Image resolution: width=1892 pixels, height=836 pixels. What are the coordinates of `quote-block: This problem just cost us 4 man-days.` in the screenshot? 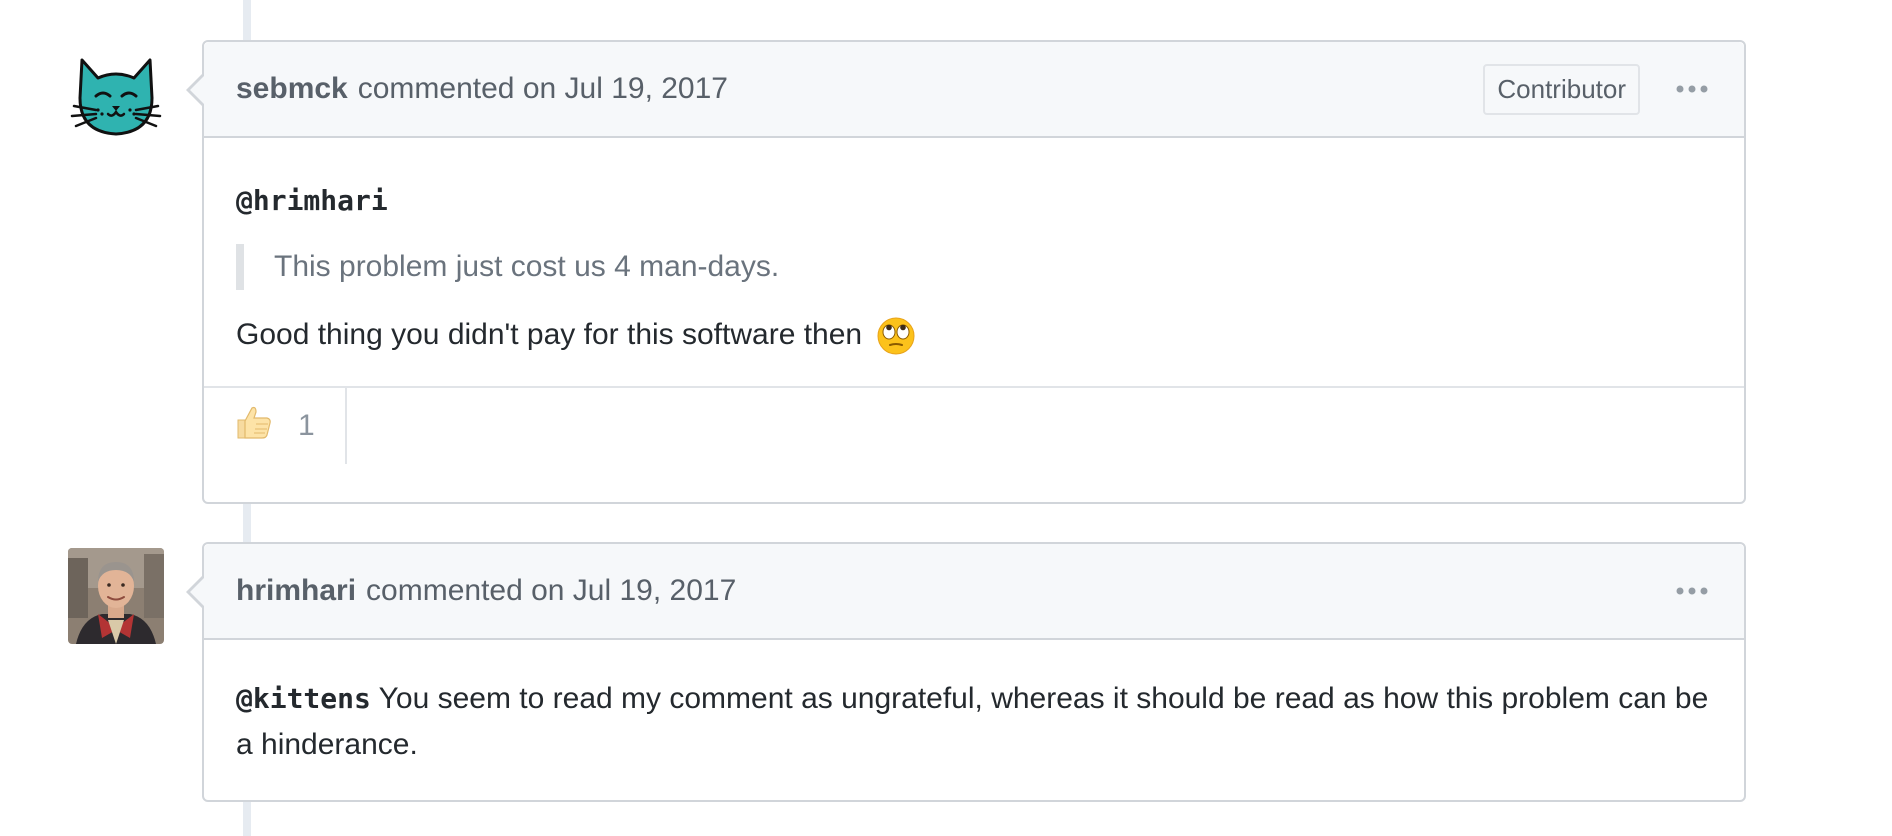 It's located at (974, 267).